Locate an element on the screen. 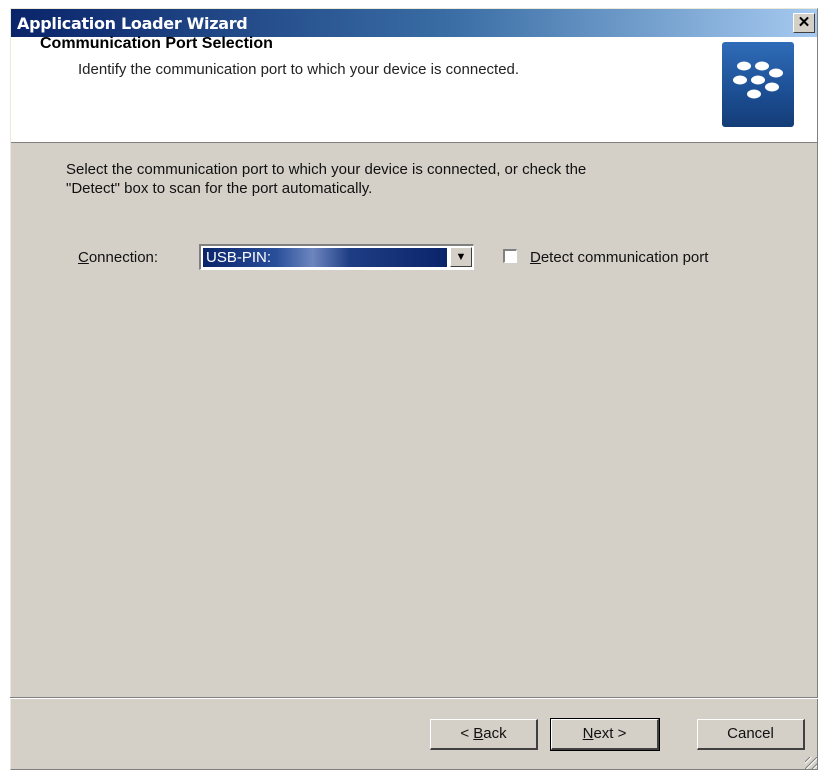 The image size is (825, 776). logo-dots is located at coordinates (758, 80).